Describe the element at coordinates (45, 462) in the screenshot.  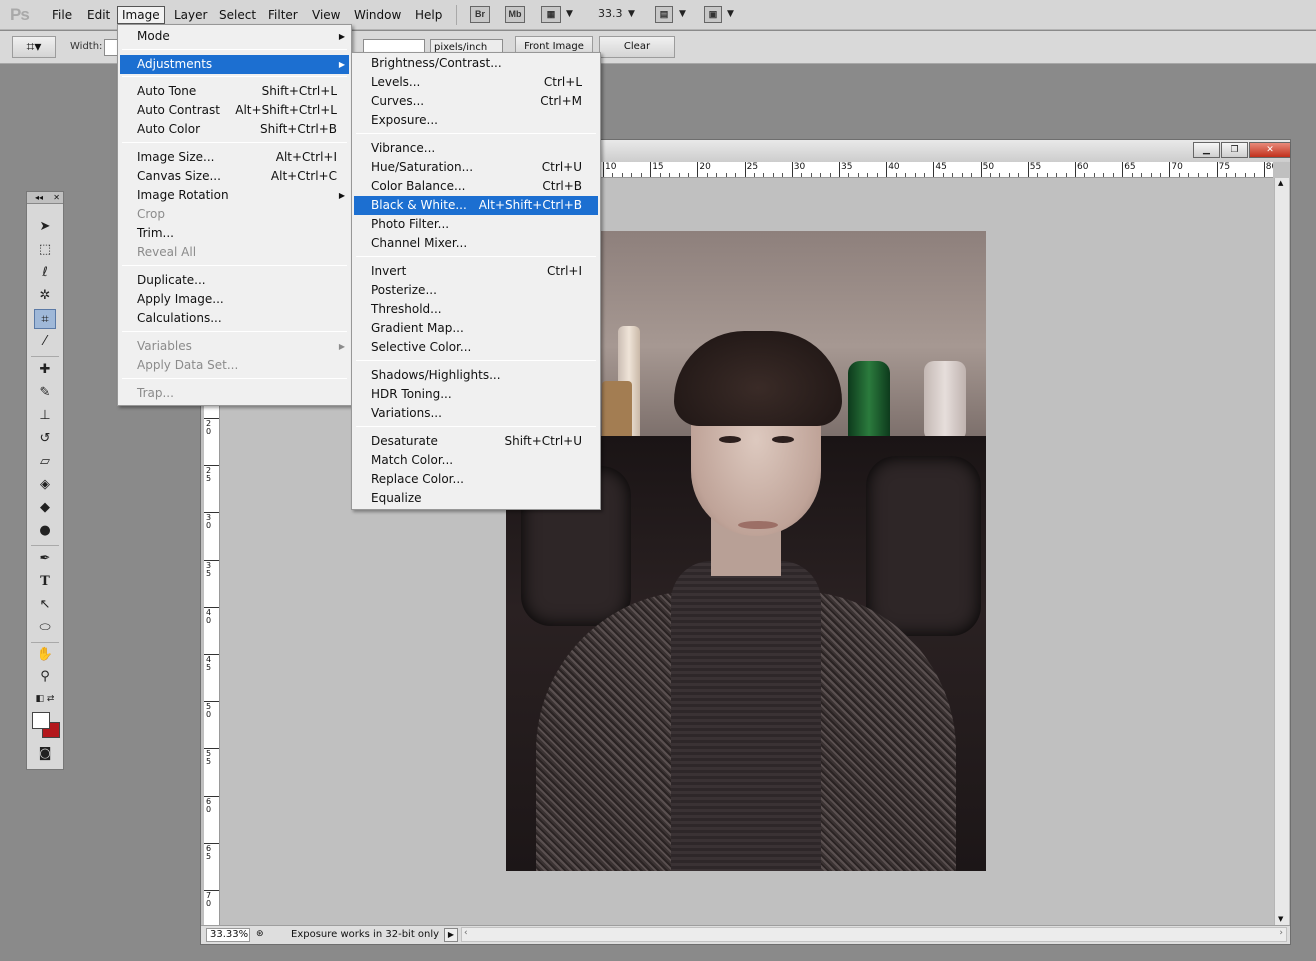
I see `eraser-icon: ▱` at that location.